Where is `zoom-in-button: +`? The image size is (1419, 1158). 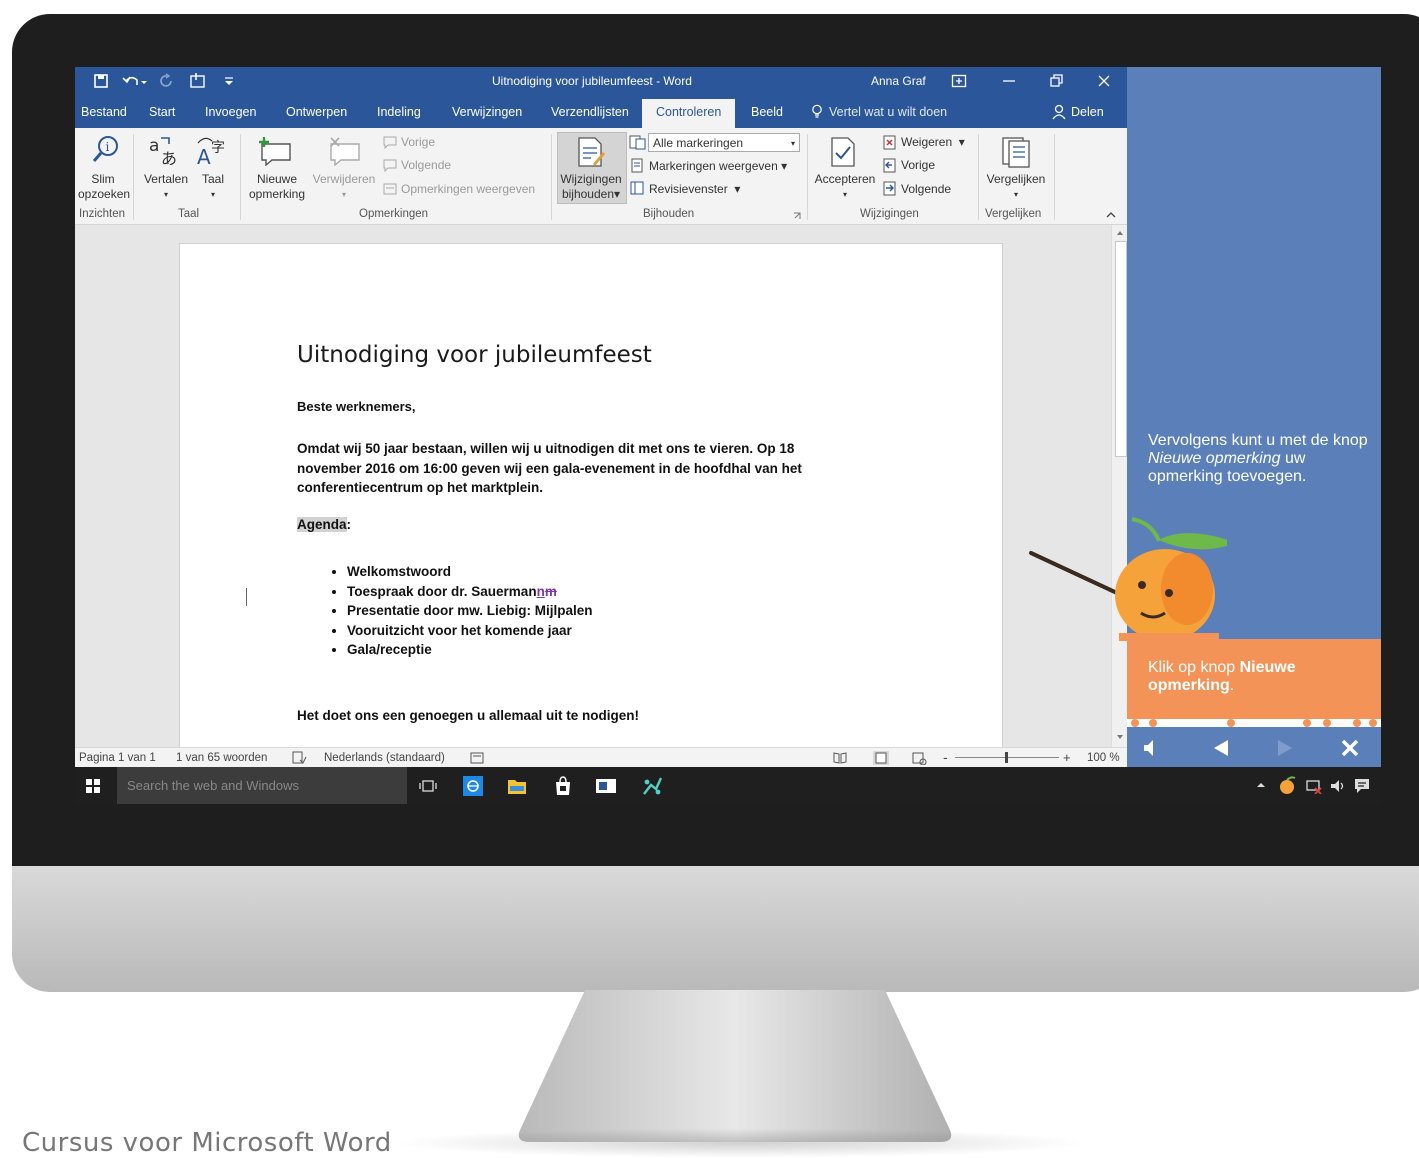
zoom-in-button: + is located at coordinates (1067, 757).